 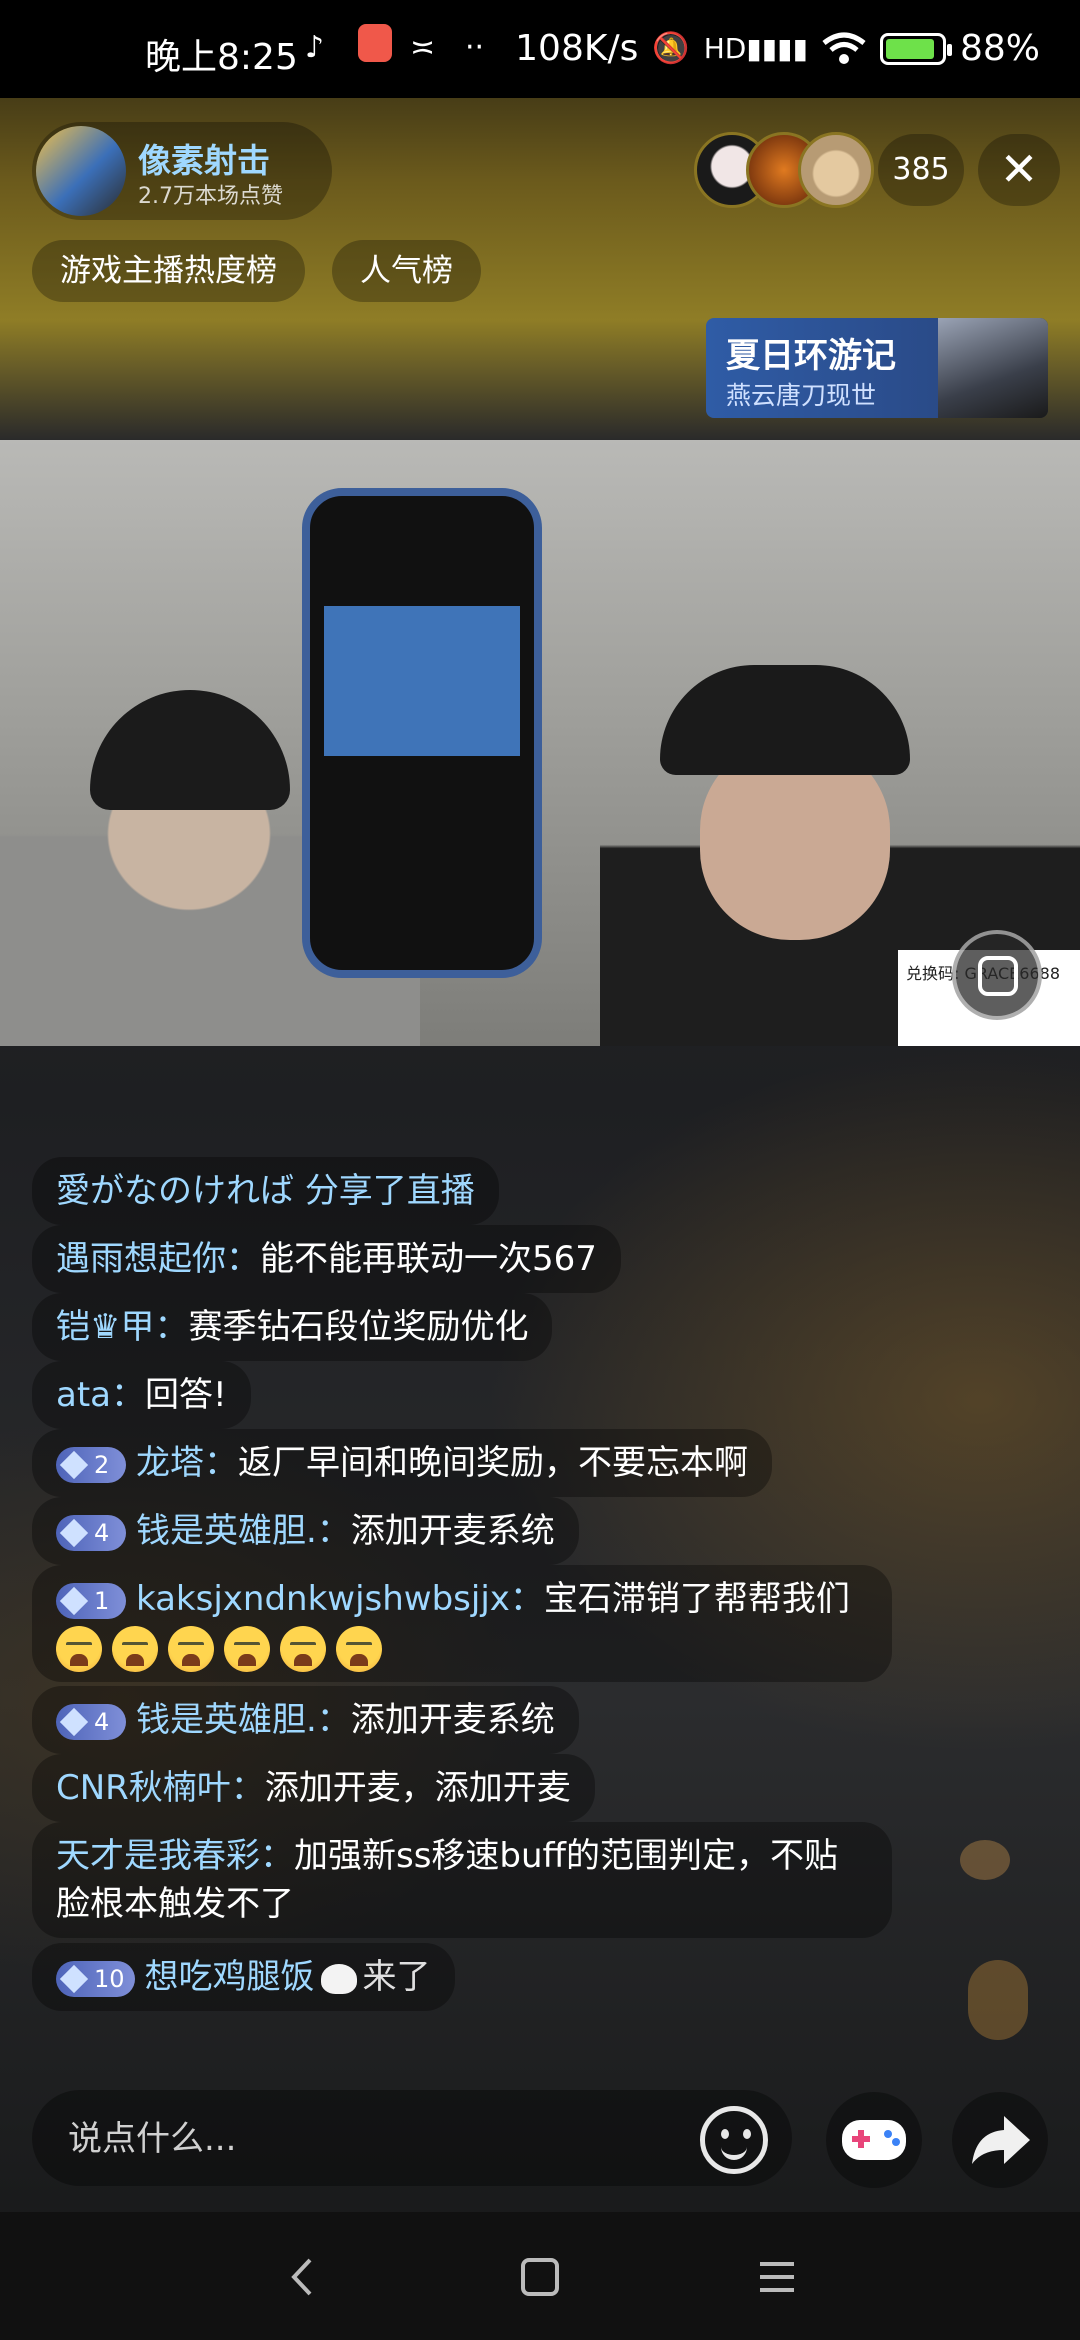 I want to click on chat-message: 铠♛甲：赛季钻石段位奖励优化, so click(x=292, y=1327).